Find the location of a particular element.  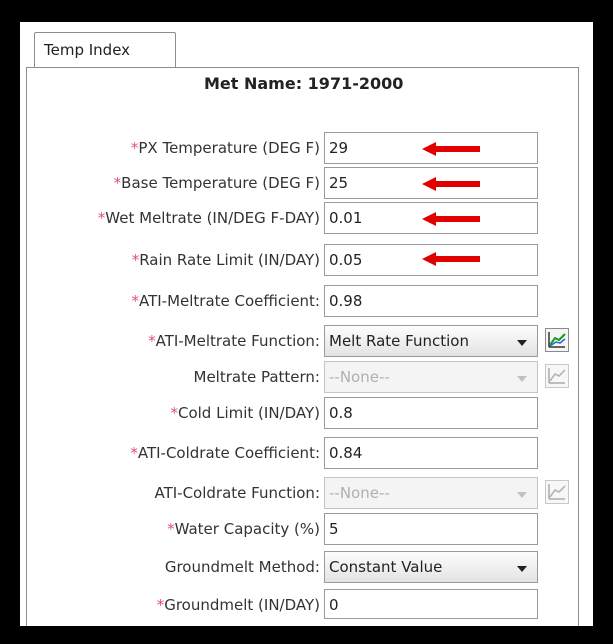

field-label-text: ATI-Meltrate Coefficient: is located at coordinates (229, 301).